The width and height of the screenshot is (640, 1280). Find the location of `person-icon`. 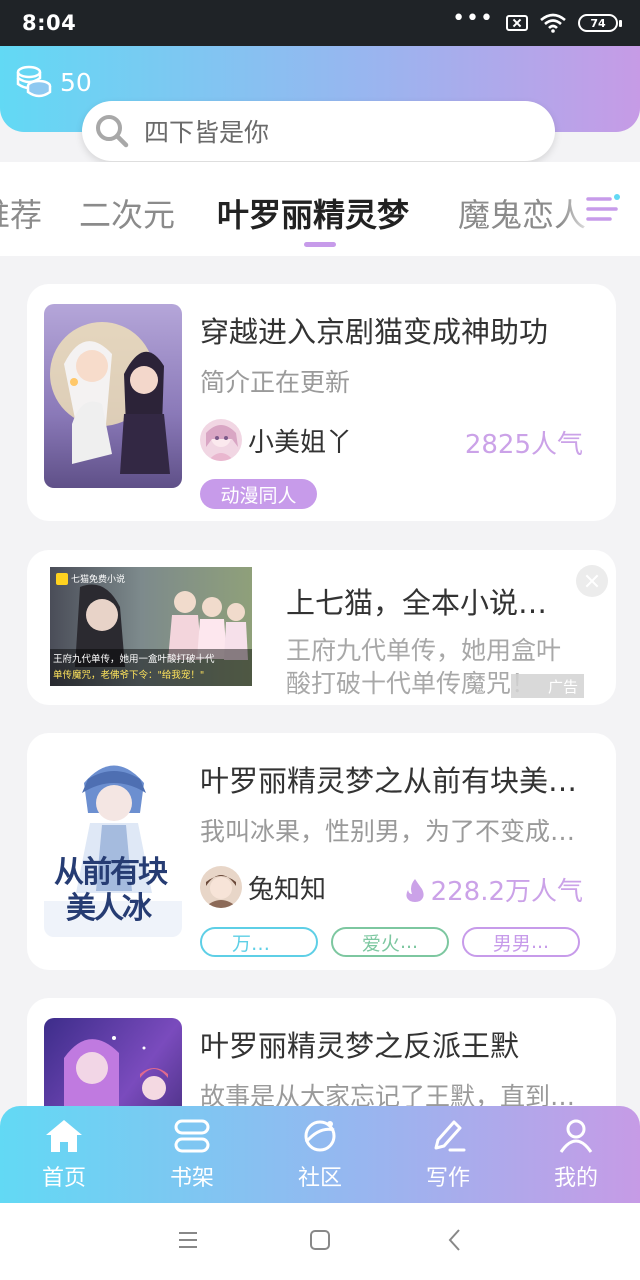

person-icon is located at coordinates (576, 1136).